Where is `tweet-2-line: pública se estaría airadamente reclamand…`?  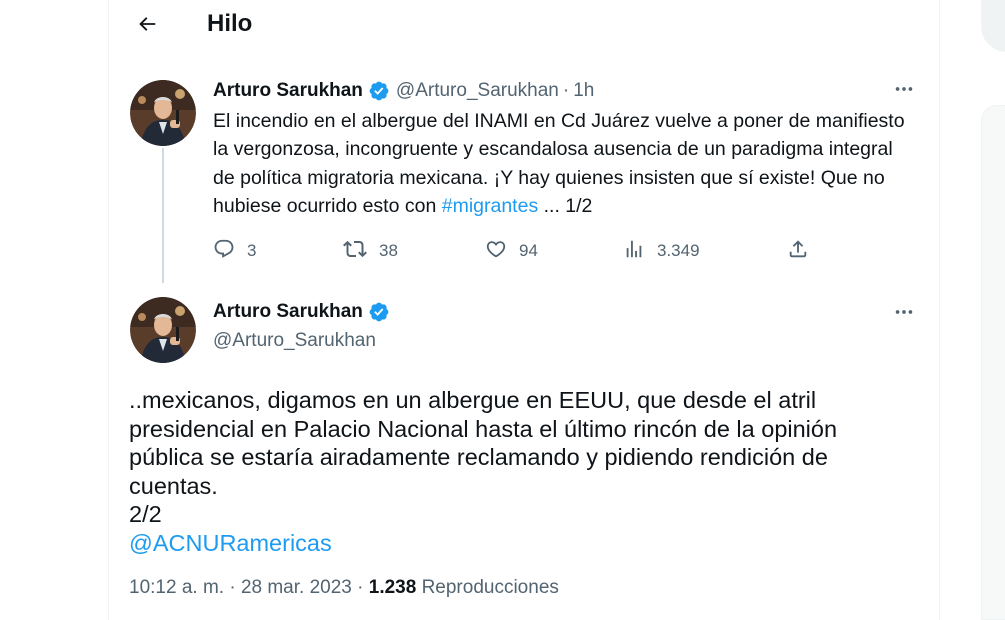 tweet-2-line: pública se estaría airadamente reclamand… is located at coordinates (478, 457).